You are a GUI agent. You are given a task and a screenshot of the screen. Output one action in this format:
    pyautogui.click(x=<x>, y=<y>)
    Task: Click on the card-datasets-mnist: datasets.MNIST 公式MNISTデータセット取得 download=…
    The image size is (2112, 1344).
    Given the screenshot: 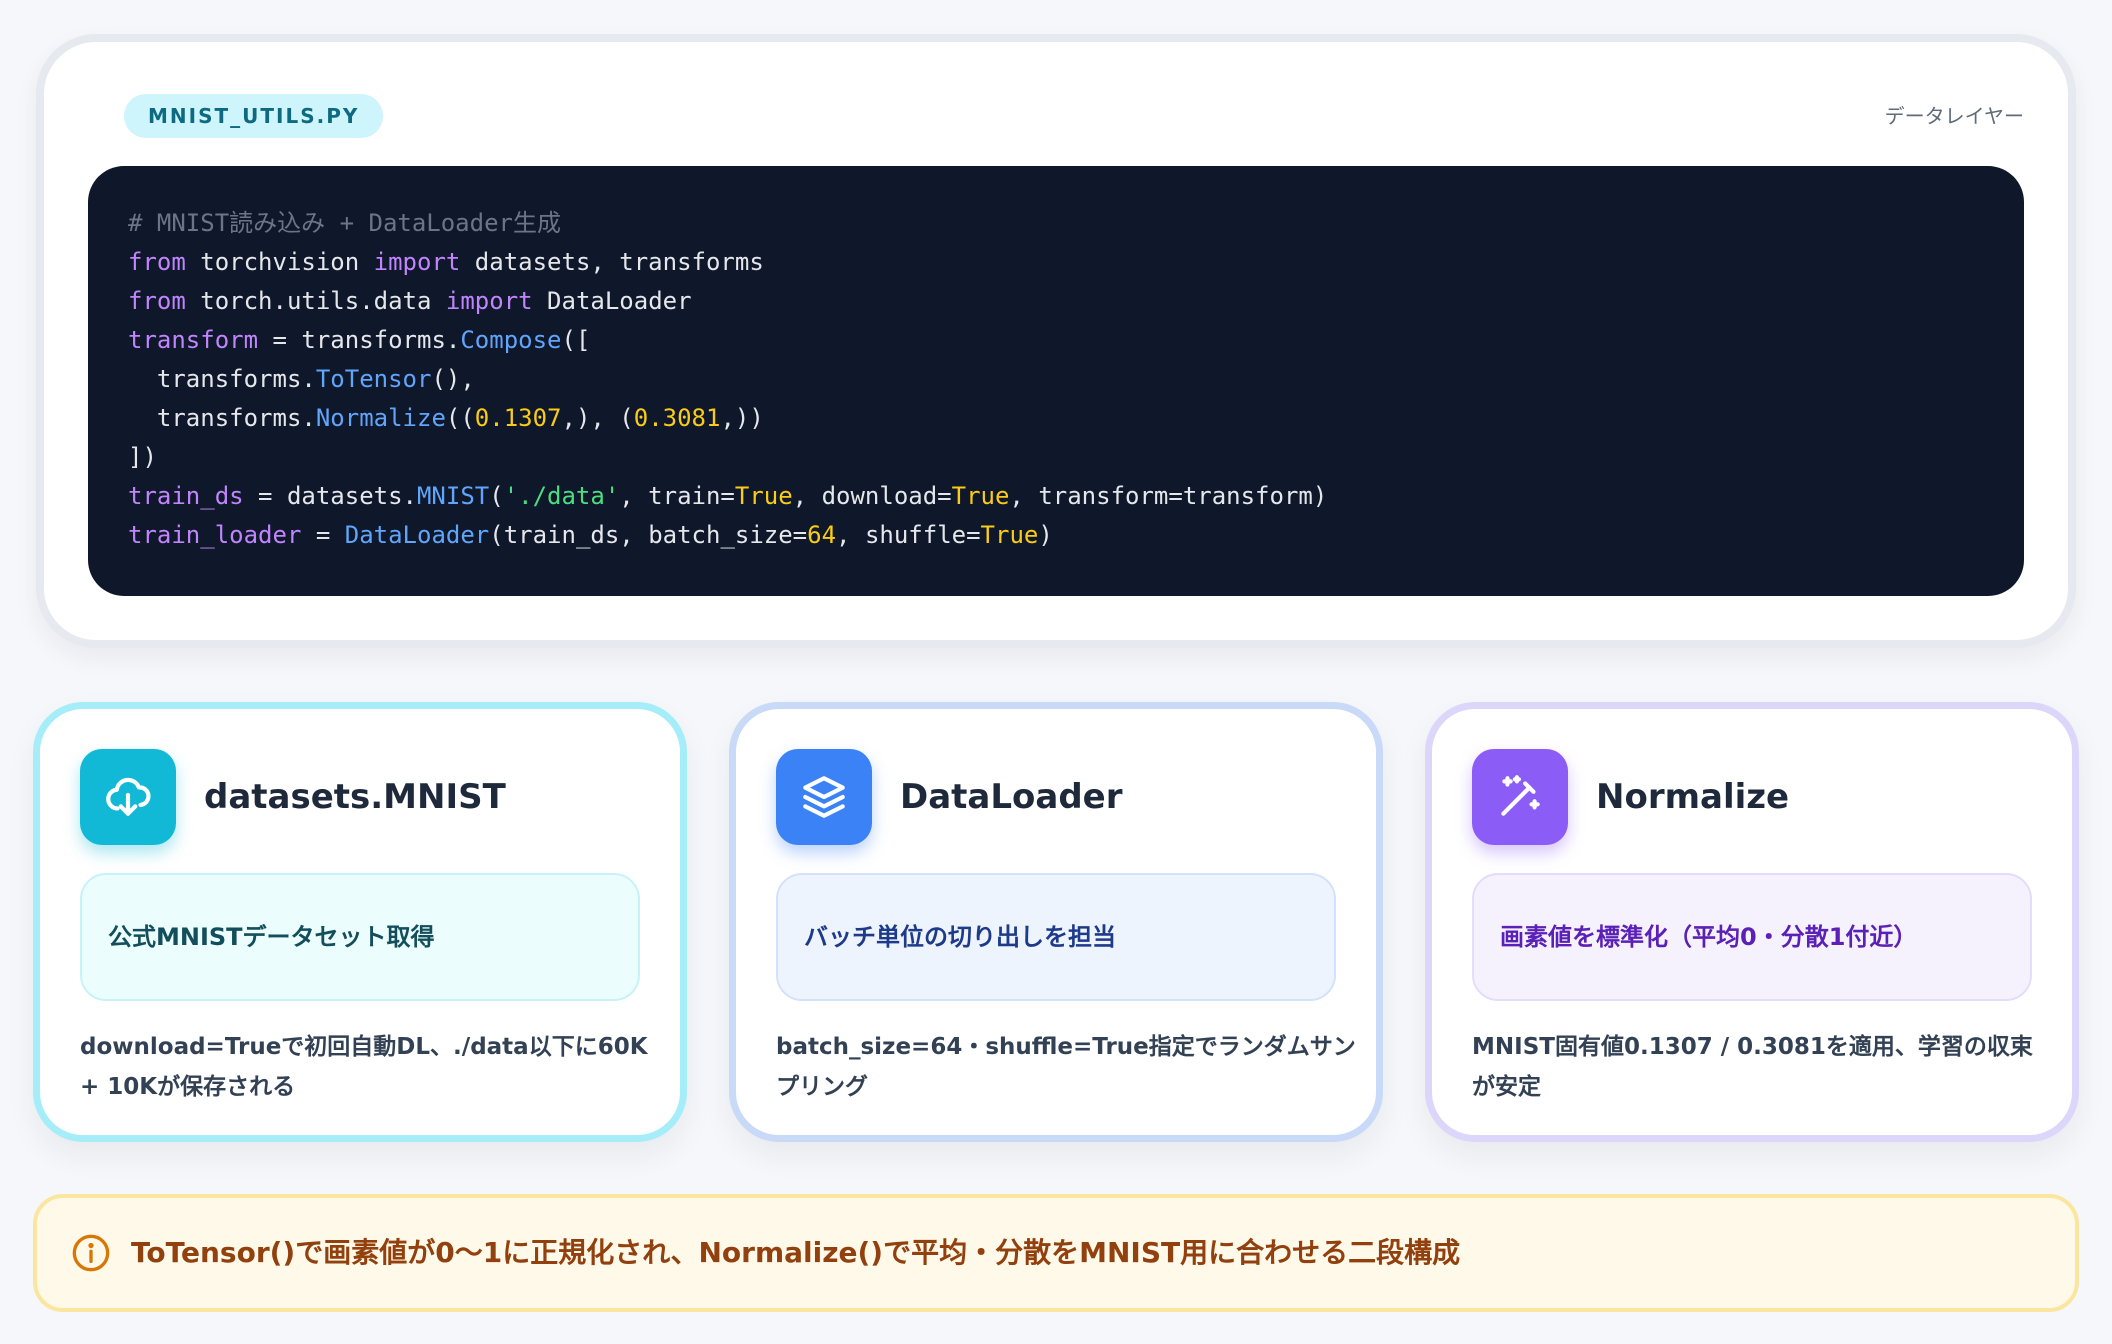 What is the action you would take?
    pyautogui.click(x=360, y=922)
    